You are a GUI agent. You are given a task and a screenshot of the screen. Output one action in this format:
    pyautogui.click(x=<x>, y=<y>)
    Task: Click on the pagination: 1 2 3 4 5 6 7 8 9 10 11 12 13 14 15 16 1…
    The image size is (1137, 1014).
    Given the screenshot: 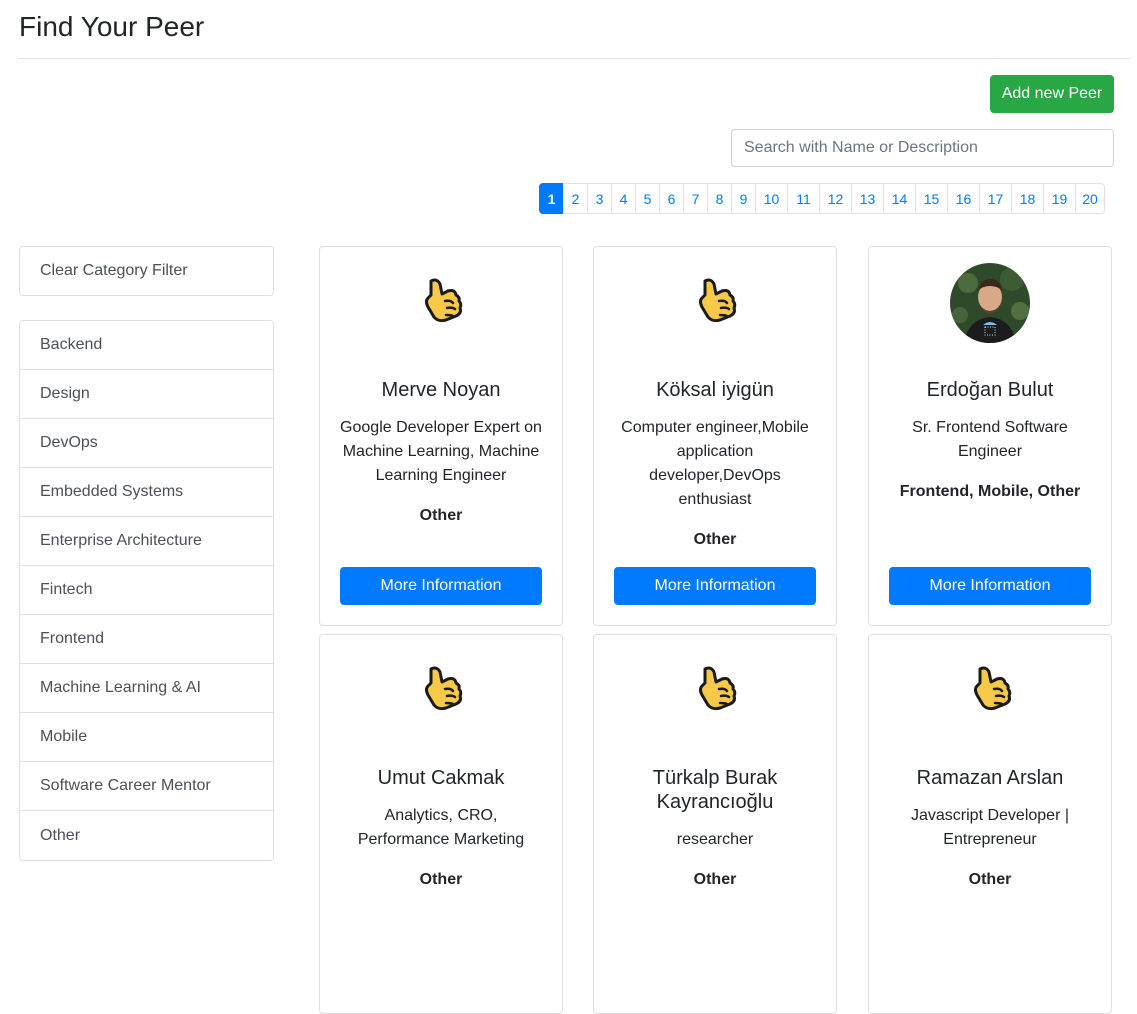 What is the action you would take?
    pyautogui.click(x=822, y=198)
    